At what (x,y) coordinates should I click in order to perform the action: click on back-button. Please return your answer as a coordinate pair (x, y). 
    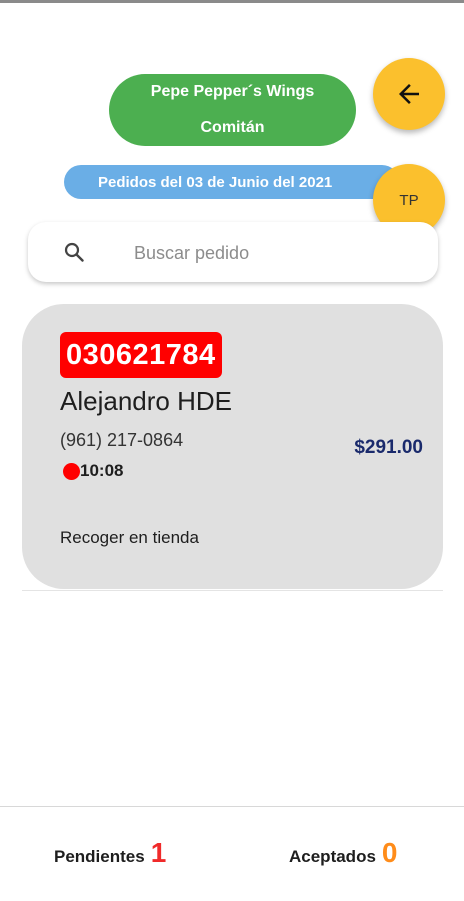
    Looking at the image, I should click on (409, 94).